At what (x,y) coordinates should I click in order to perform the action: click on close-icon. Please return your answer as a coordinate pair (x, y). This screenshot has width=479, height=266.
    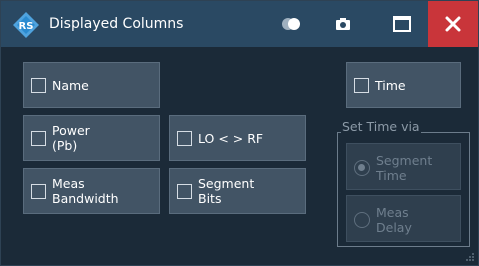
    Looking at the image, I should click on (453, 24).